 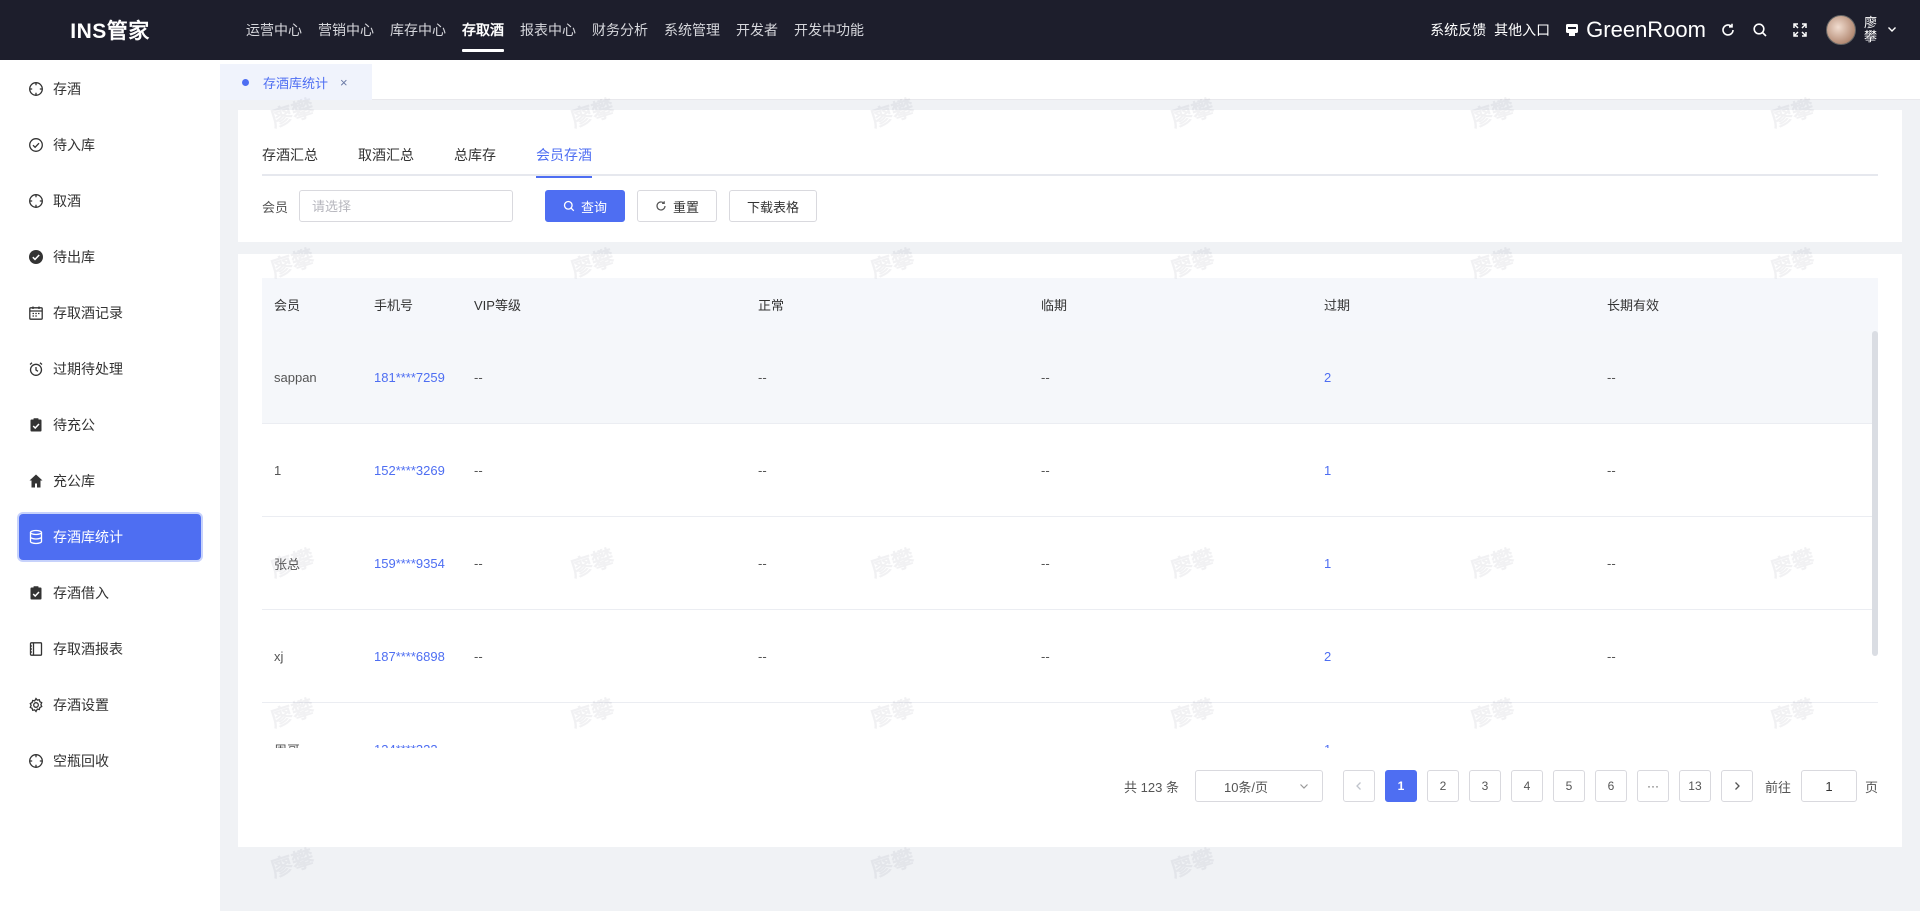 I want to click on sidebar-item-storage-stats: 存酒库统计, so click(x=110, y=537).